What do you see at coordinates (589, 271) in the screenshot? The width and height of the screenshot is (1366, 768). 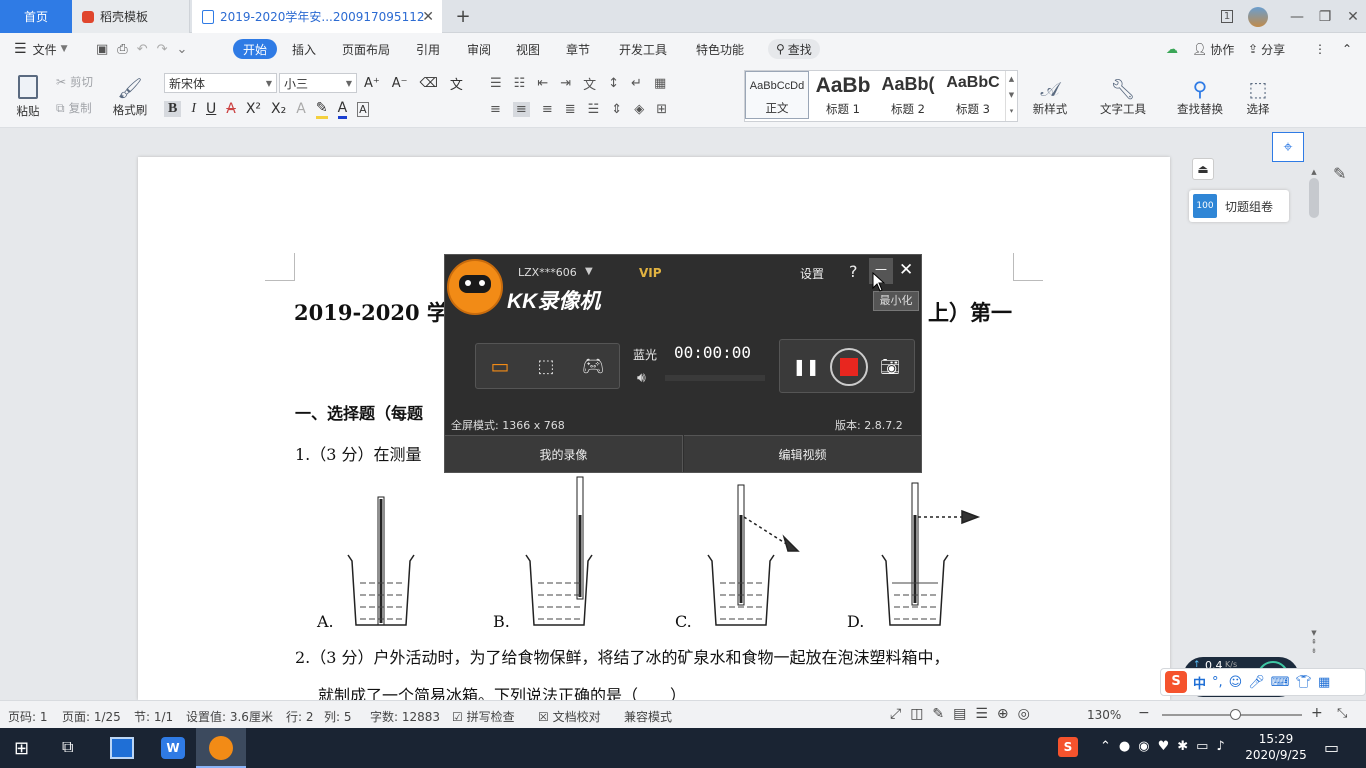 I see `chevron-down-icon: ▼` at bounding box center [589, 271].